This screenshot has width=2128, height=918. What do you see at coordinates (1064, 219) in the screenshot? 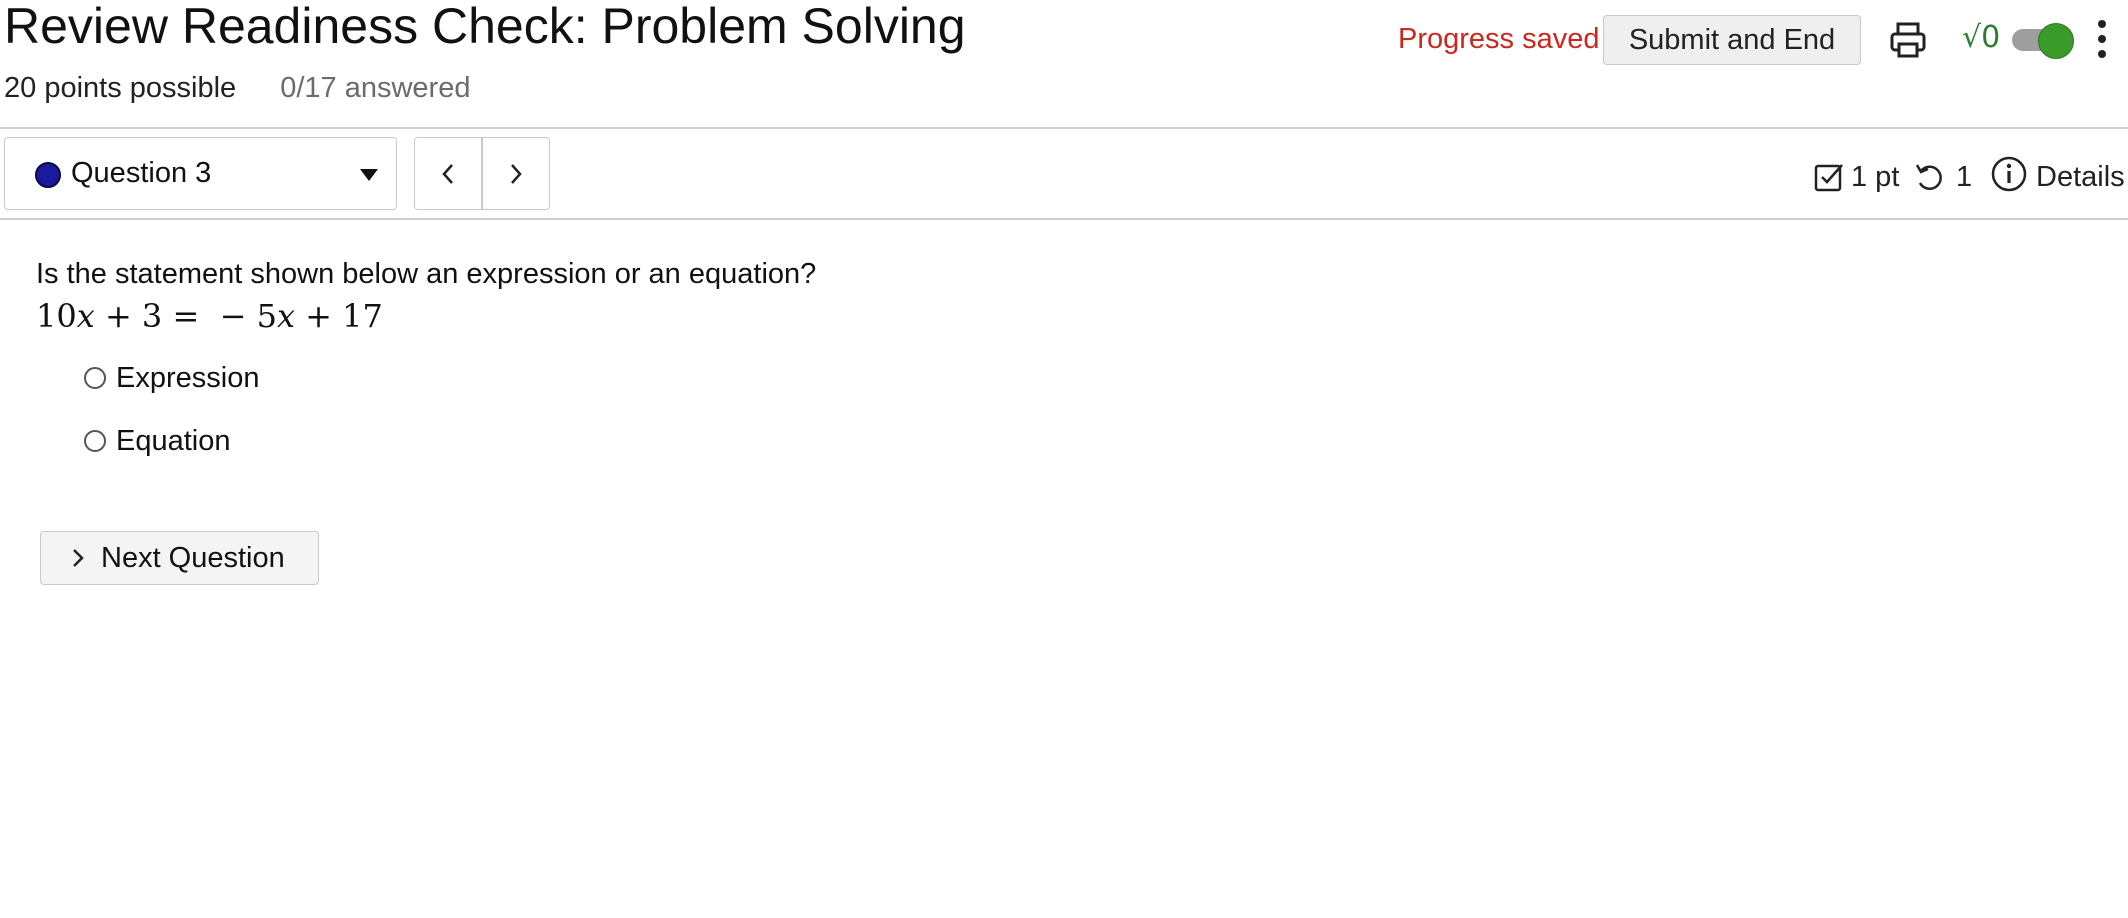
I see `question-divider` at bounding box center [1064, 219].